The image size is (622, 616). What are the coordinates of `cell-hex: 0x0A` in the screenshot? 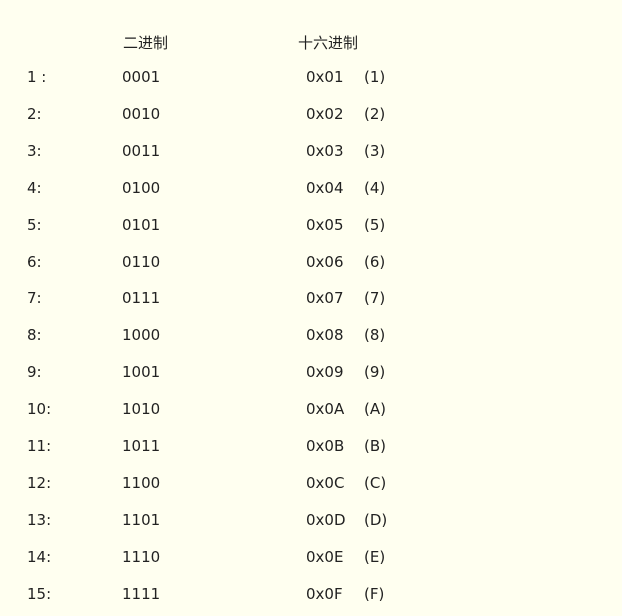 It's located at (325, 409).